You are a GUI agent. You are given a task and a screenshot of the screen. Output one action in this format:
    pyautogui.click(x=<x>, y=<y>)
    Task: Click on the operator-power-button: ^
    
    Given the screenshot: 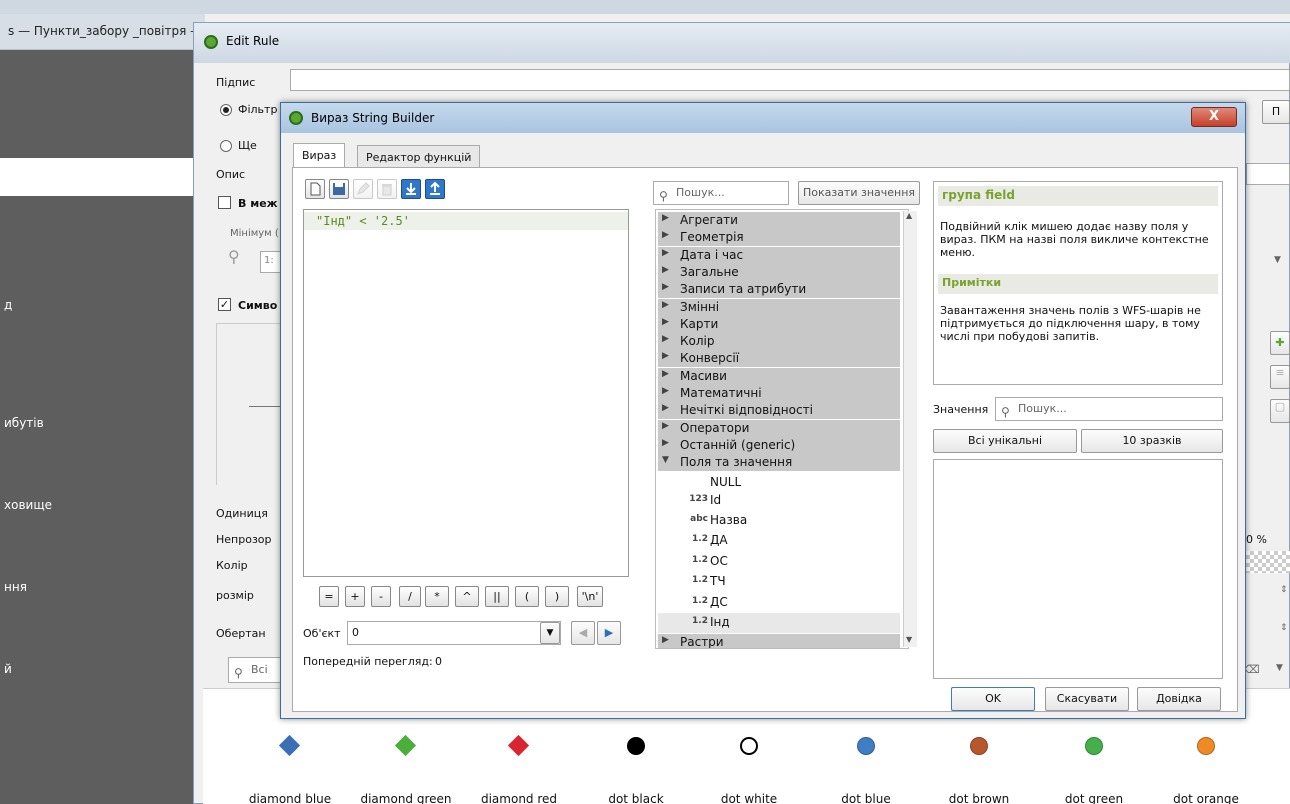 What is the action you would take?
    pyautogui.click(x=467, y=596)
    